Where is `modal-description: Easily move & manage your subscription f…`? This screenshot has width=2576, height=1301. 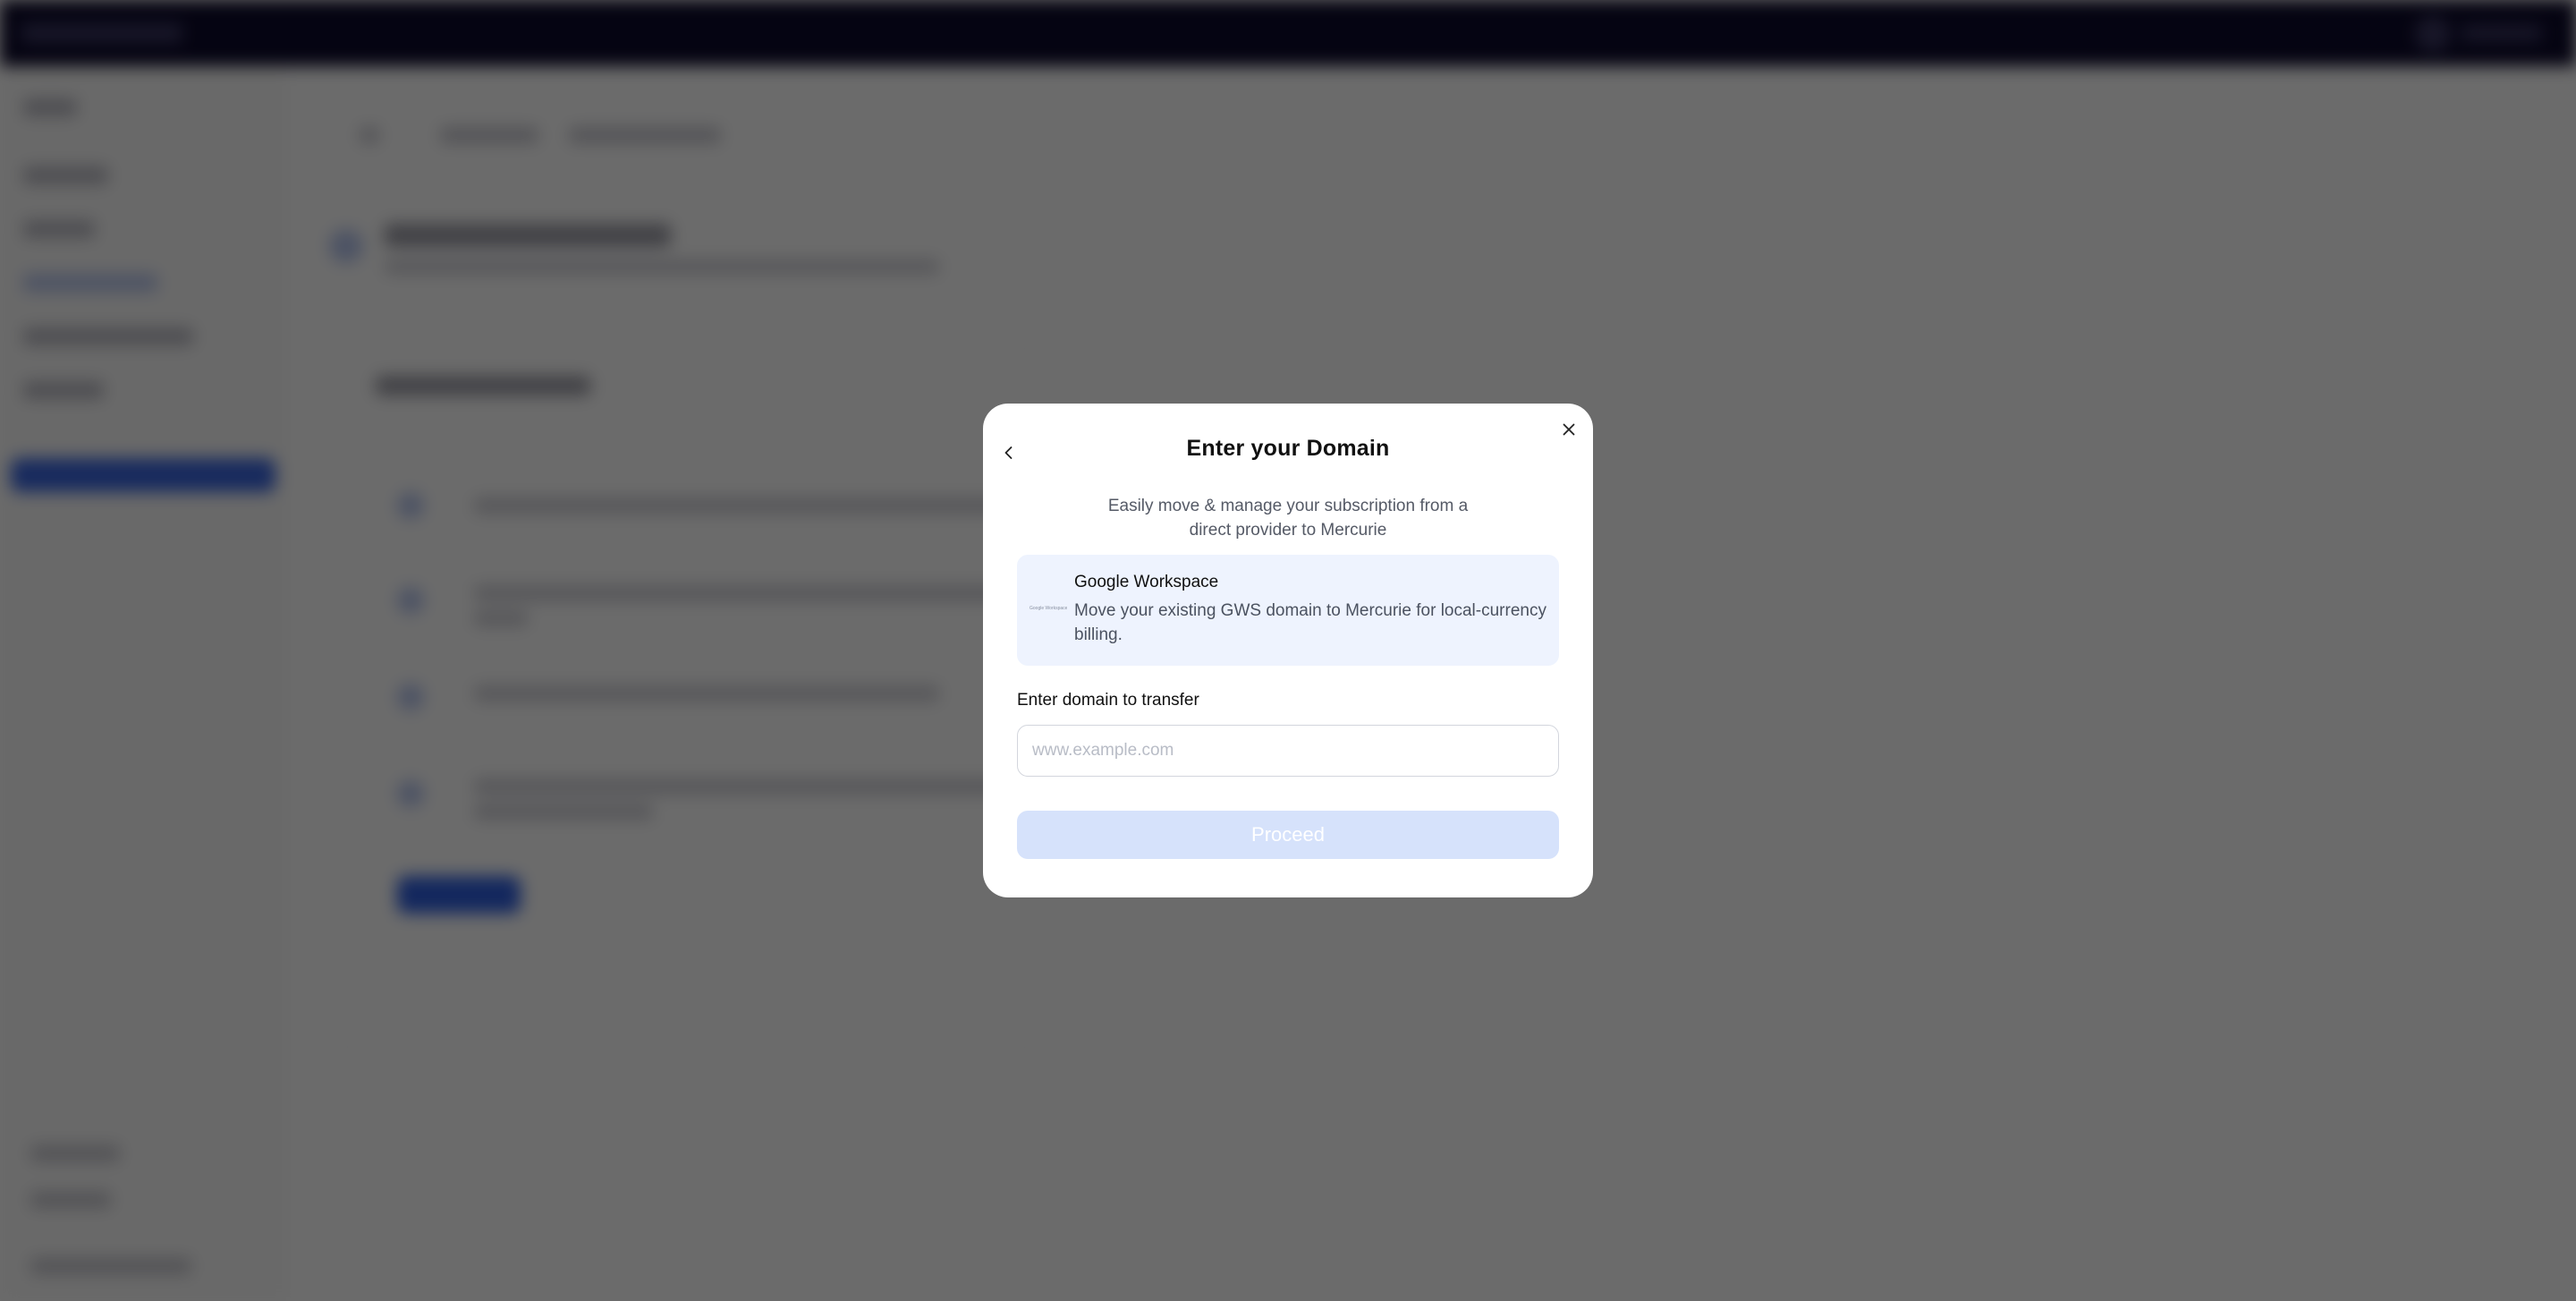 modal-description: Easily move & manage your subscription f… is located at coordinates (1288, 518).